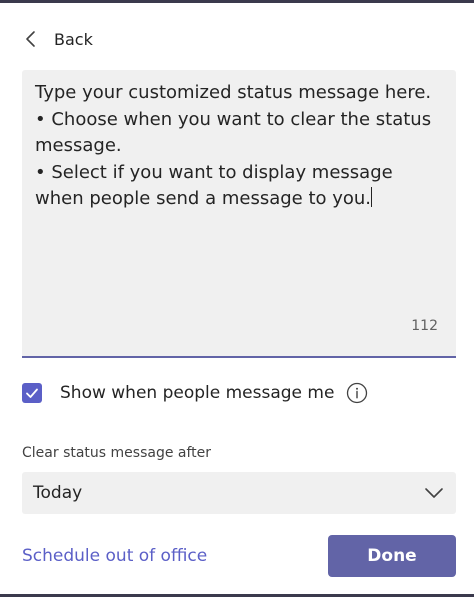  What do you see at coordinates (114, 556) in the screenshot?
I see `schedule-out-of-office-link: Schedule out of office` at bounding box center [114, 556].